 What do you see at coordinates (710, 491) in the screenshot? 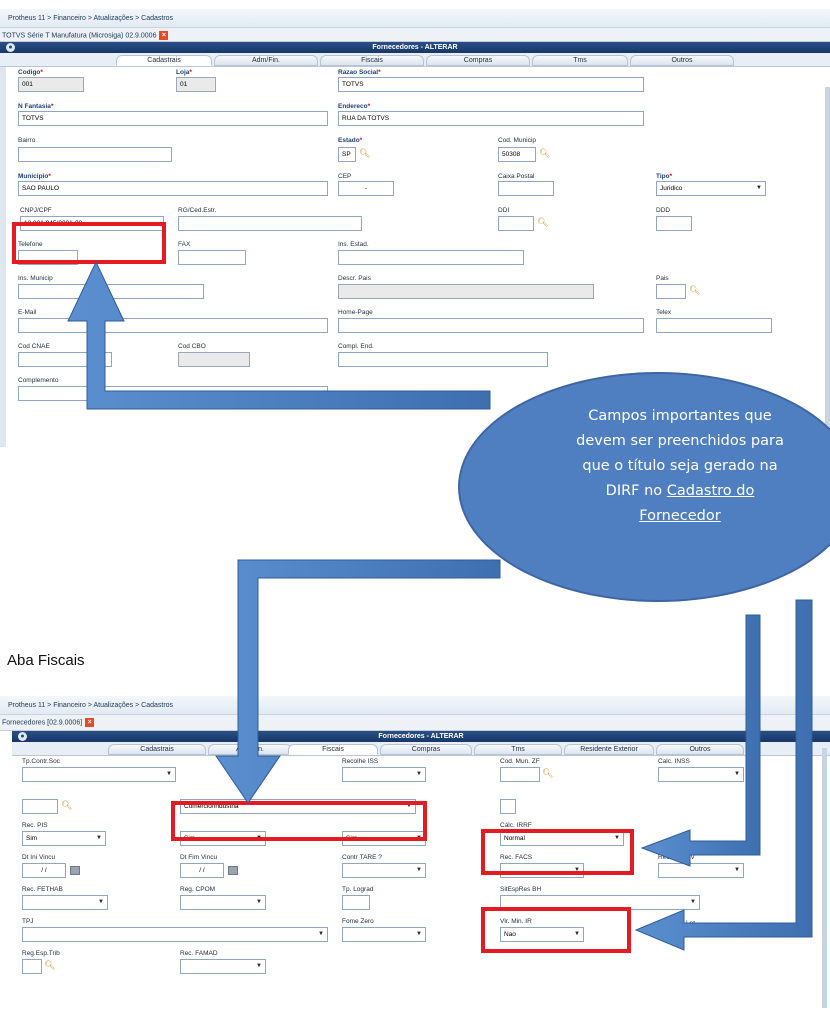
I see `callout-link-cadastro: Cadastro do` at bounding box center [710, 491].